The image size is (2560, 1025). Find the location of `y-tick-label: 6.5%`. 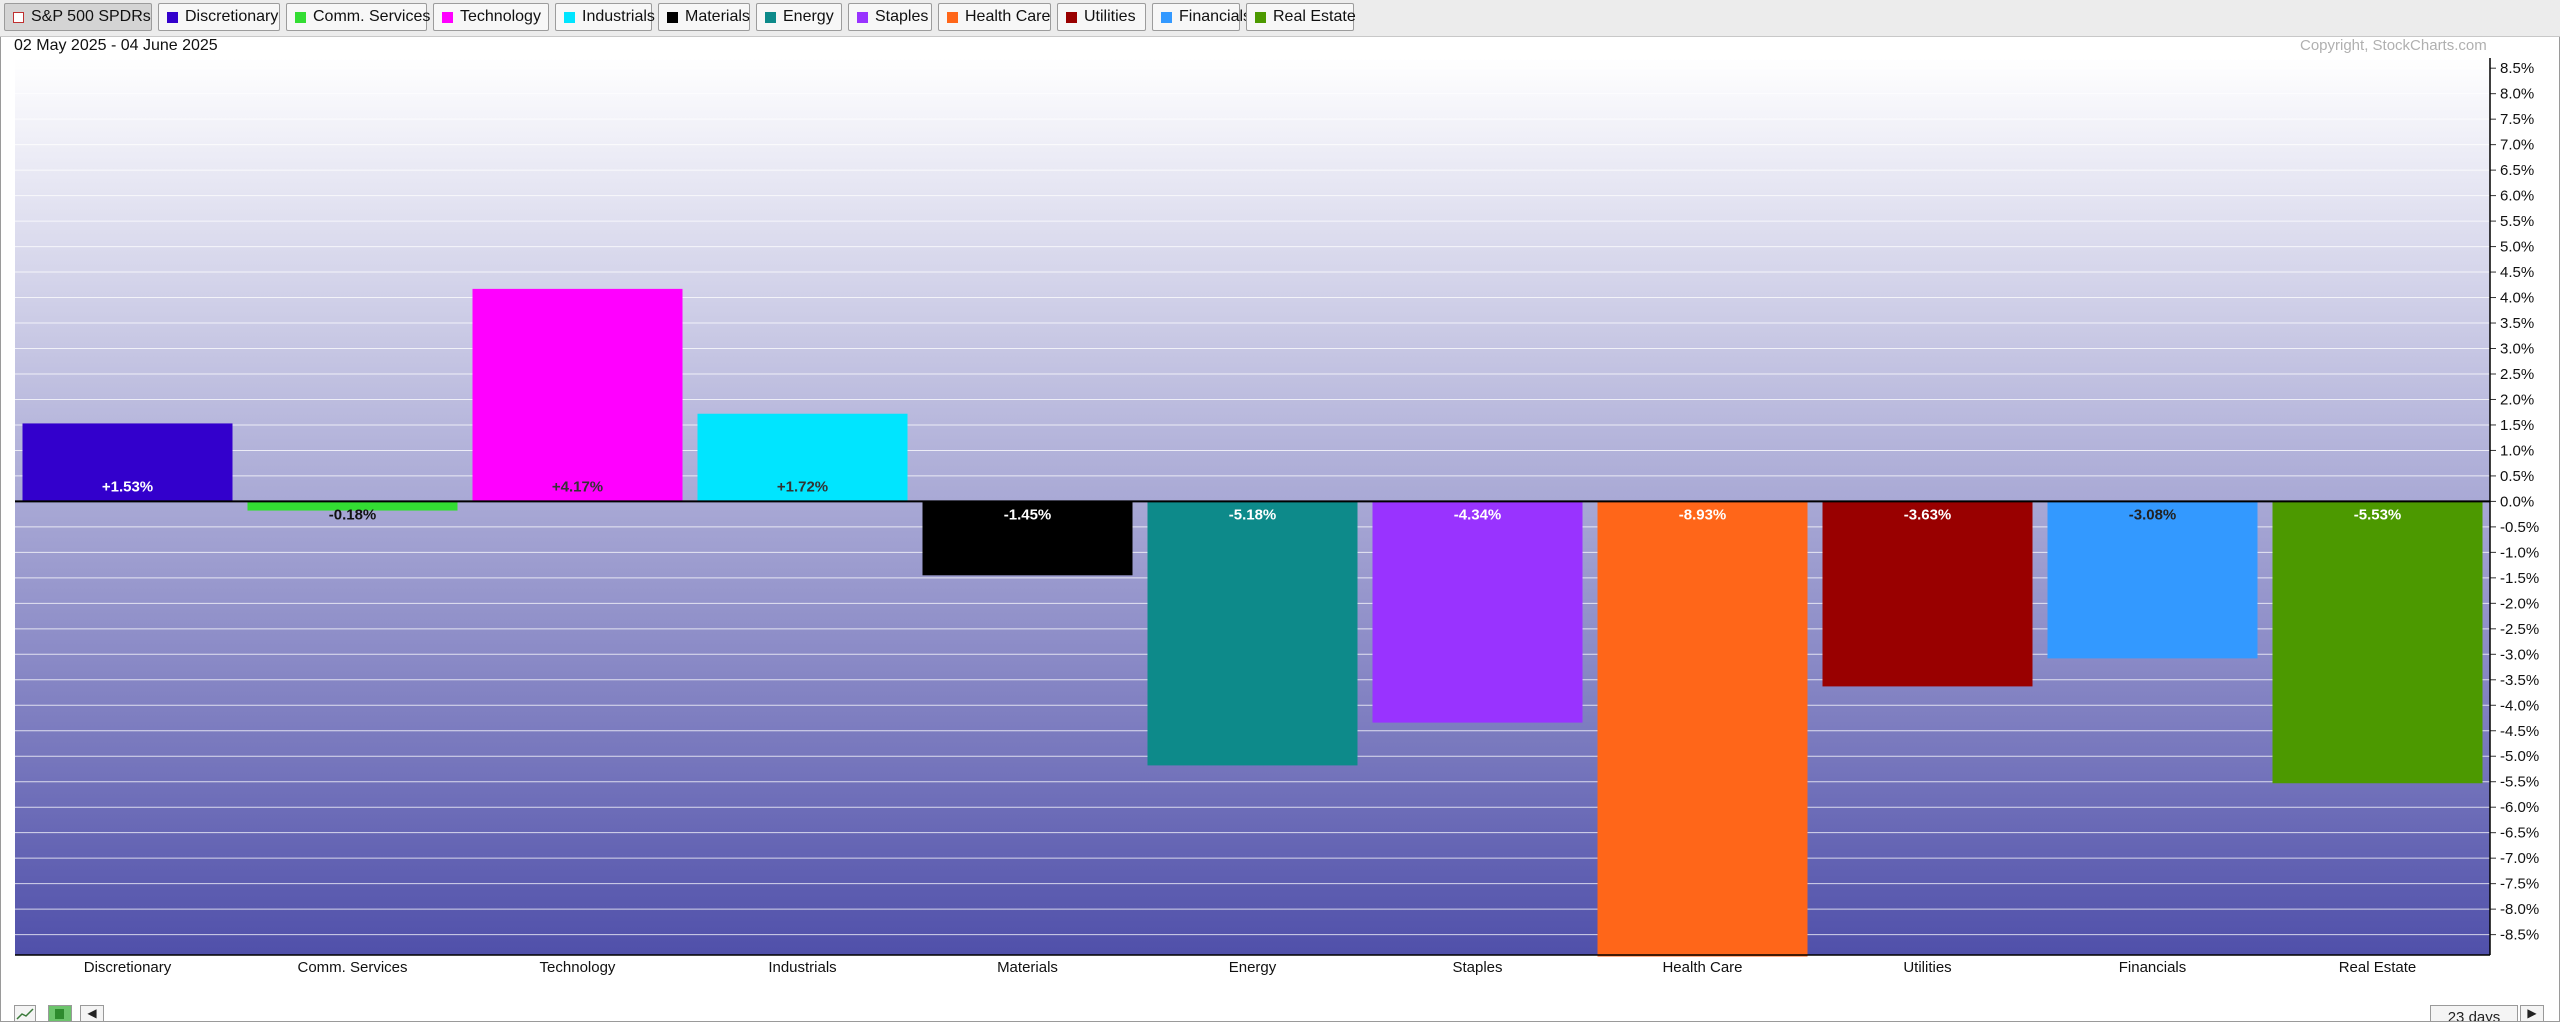

y-tick-label: 6.5% is located at coordinates (2517, 170).